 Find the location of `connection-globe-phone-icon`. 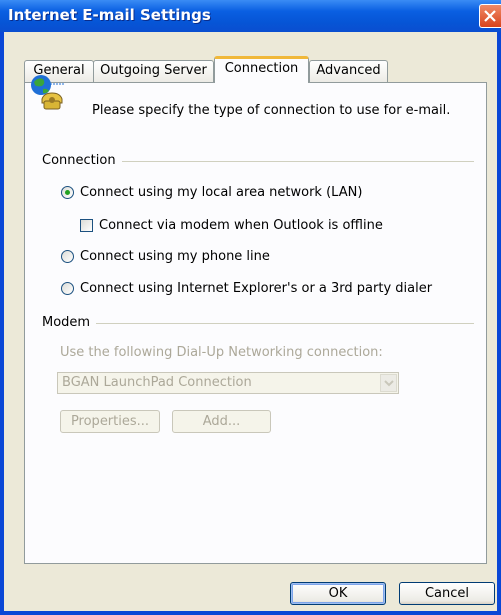

connection-globe-phone-icon is located at coordinates (47, 92).